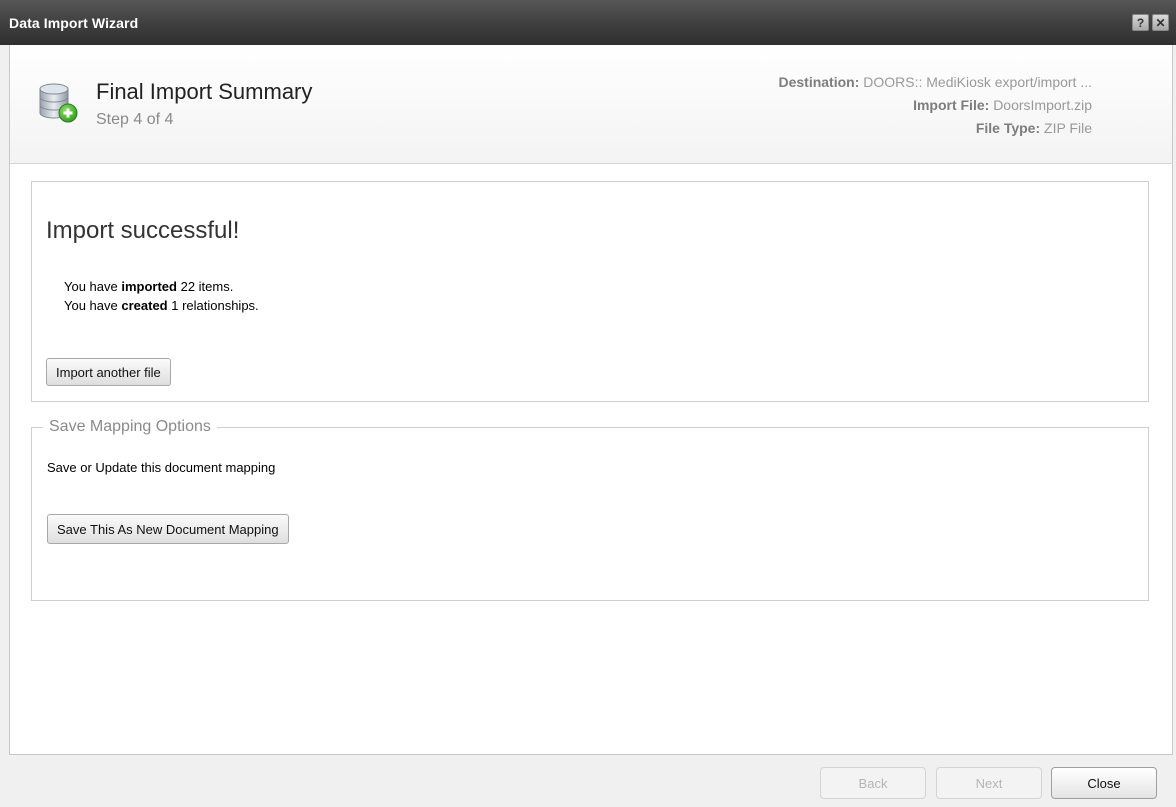  Describe the element at coordinates (213, 305) in the screenshot. I see `line2-suffix: 1 relationships.` at that location.